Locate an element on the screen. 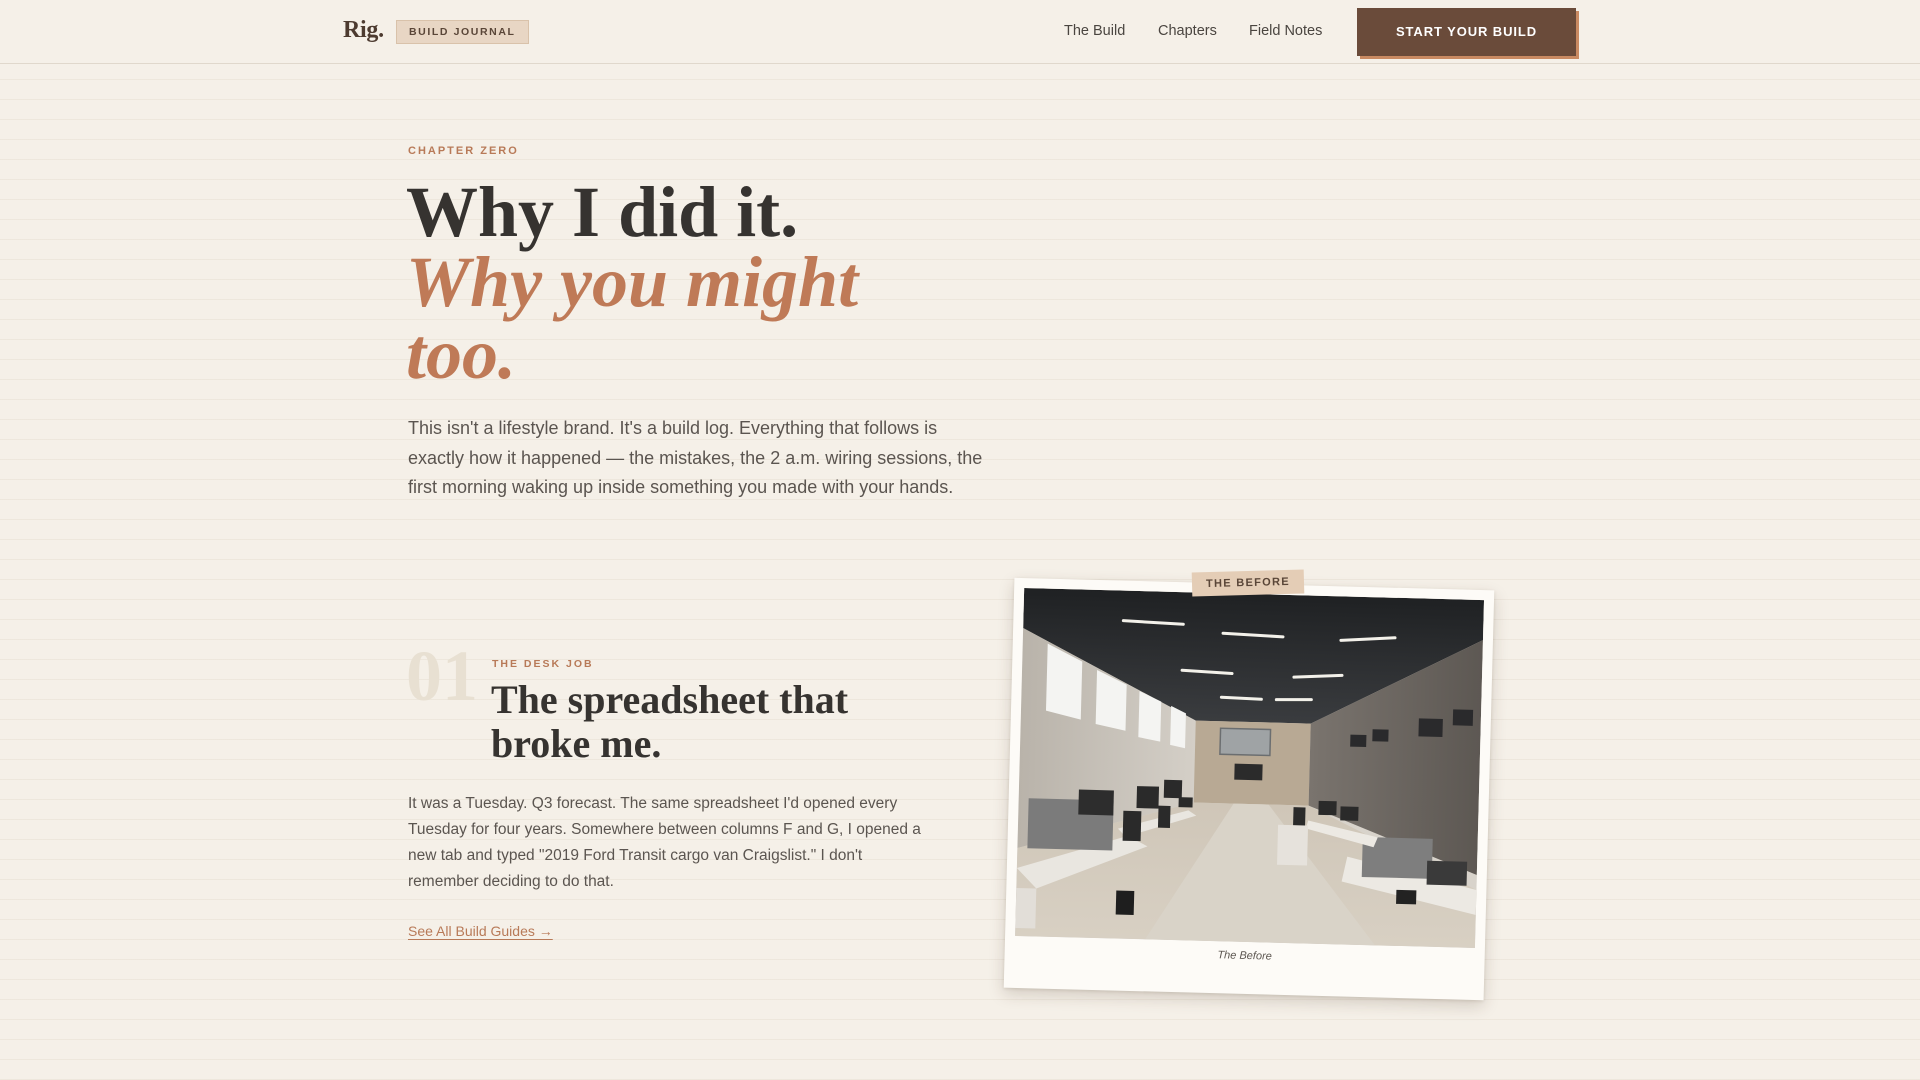 This screenshot has height=1080, width=1920. start-your-build-button: START YOUR BUILD is located at coordinates (1466, 32).